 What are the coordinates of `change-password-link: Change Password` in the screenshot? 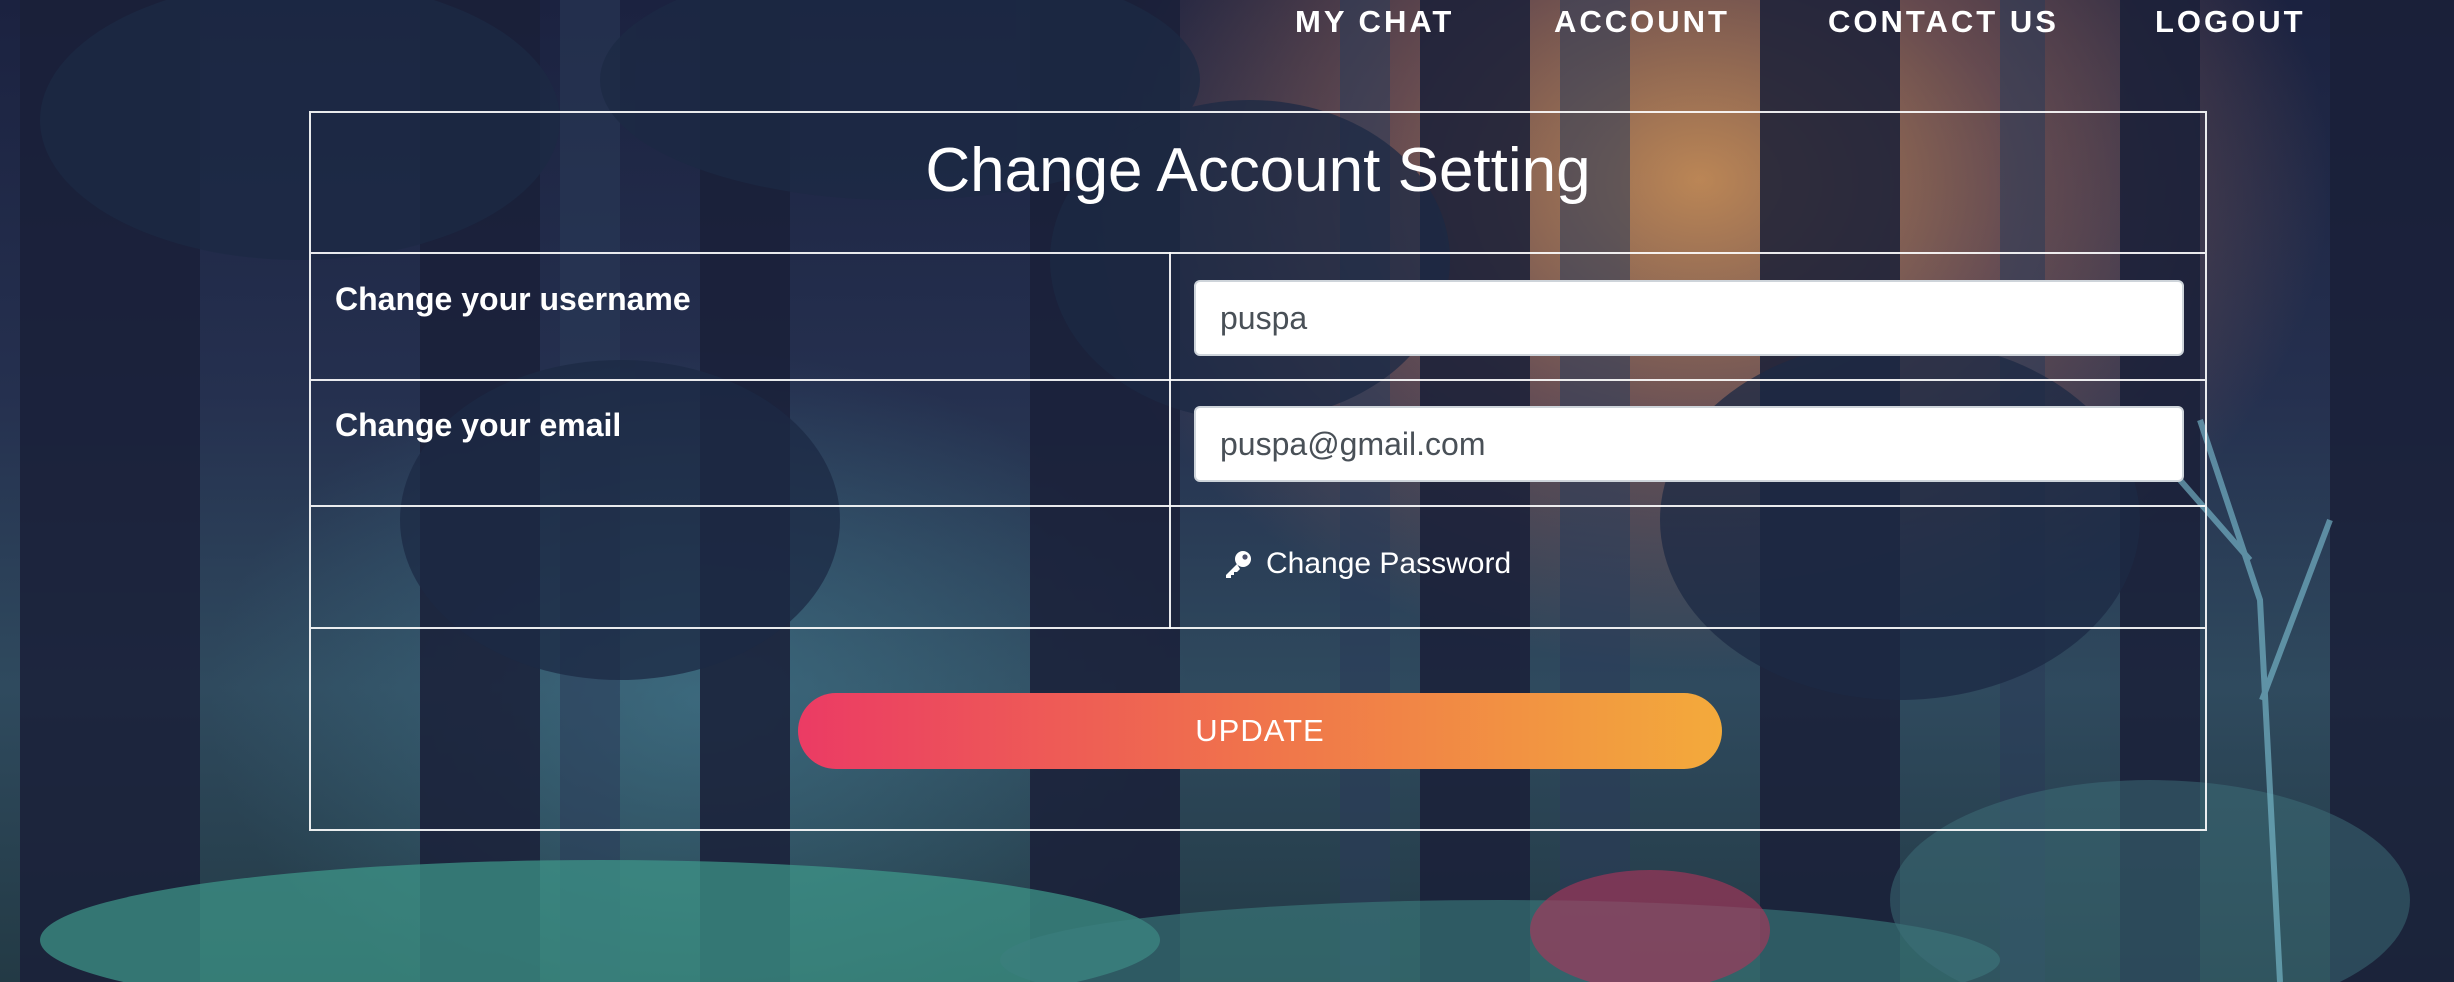 It's located at (1366, 564).